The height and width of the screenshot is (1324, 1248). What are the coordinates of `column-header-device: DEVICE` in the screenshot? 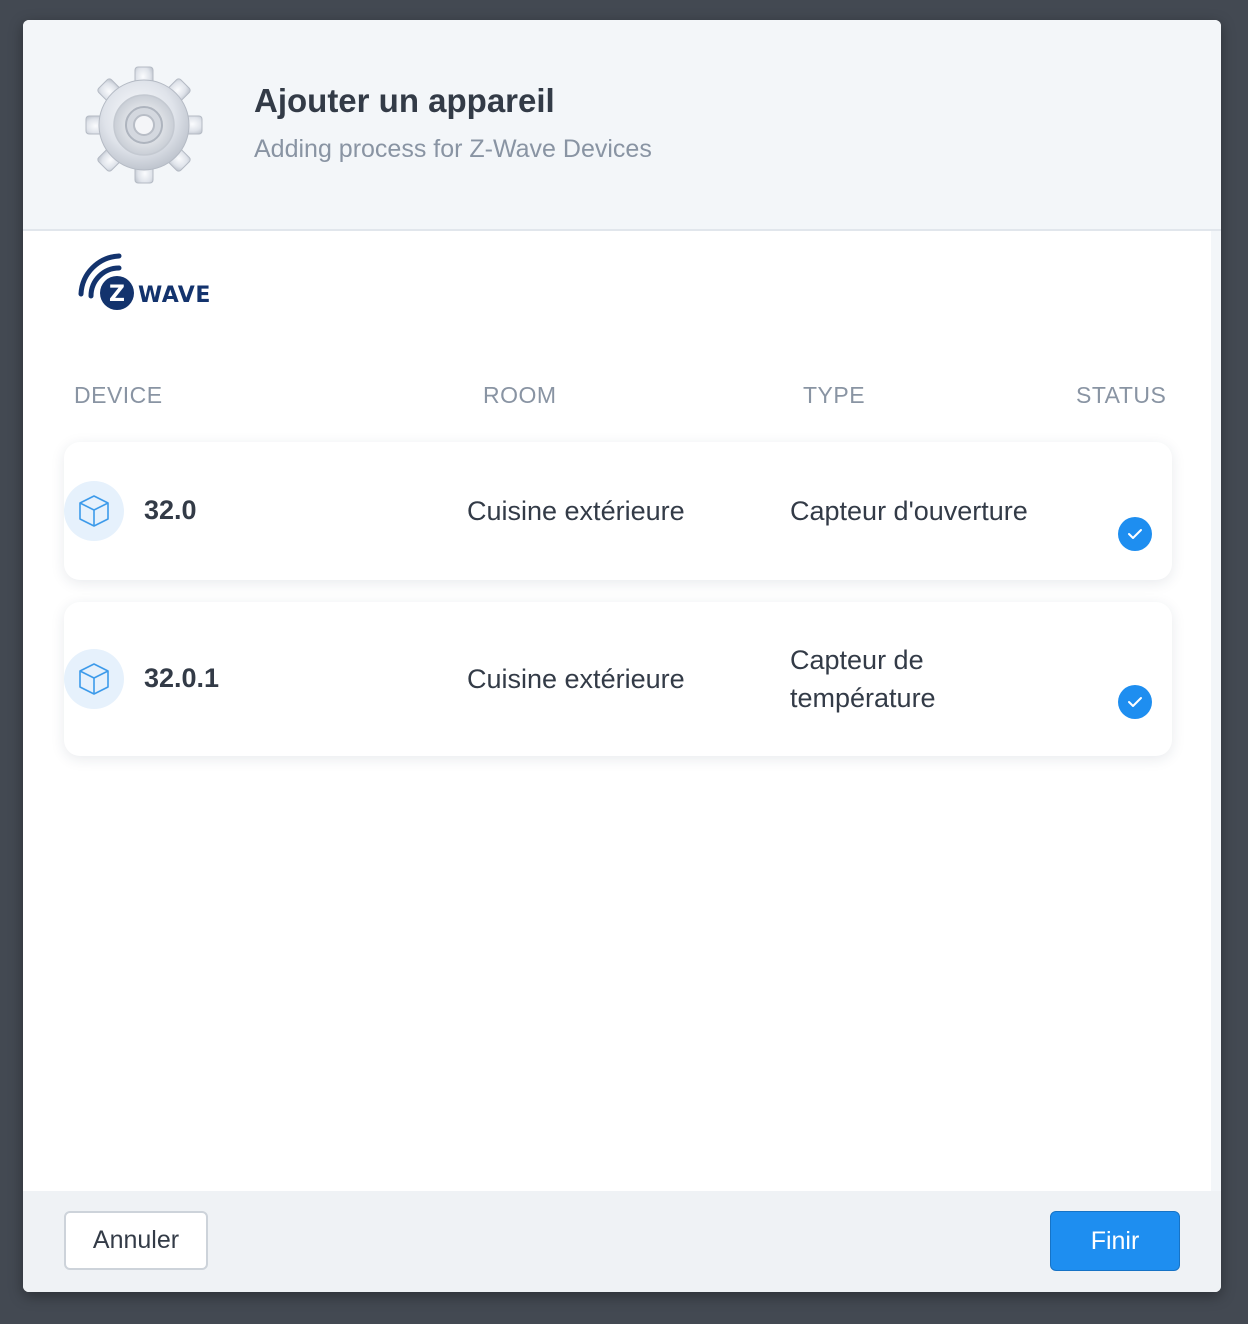 It's located at (118, 395).